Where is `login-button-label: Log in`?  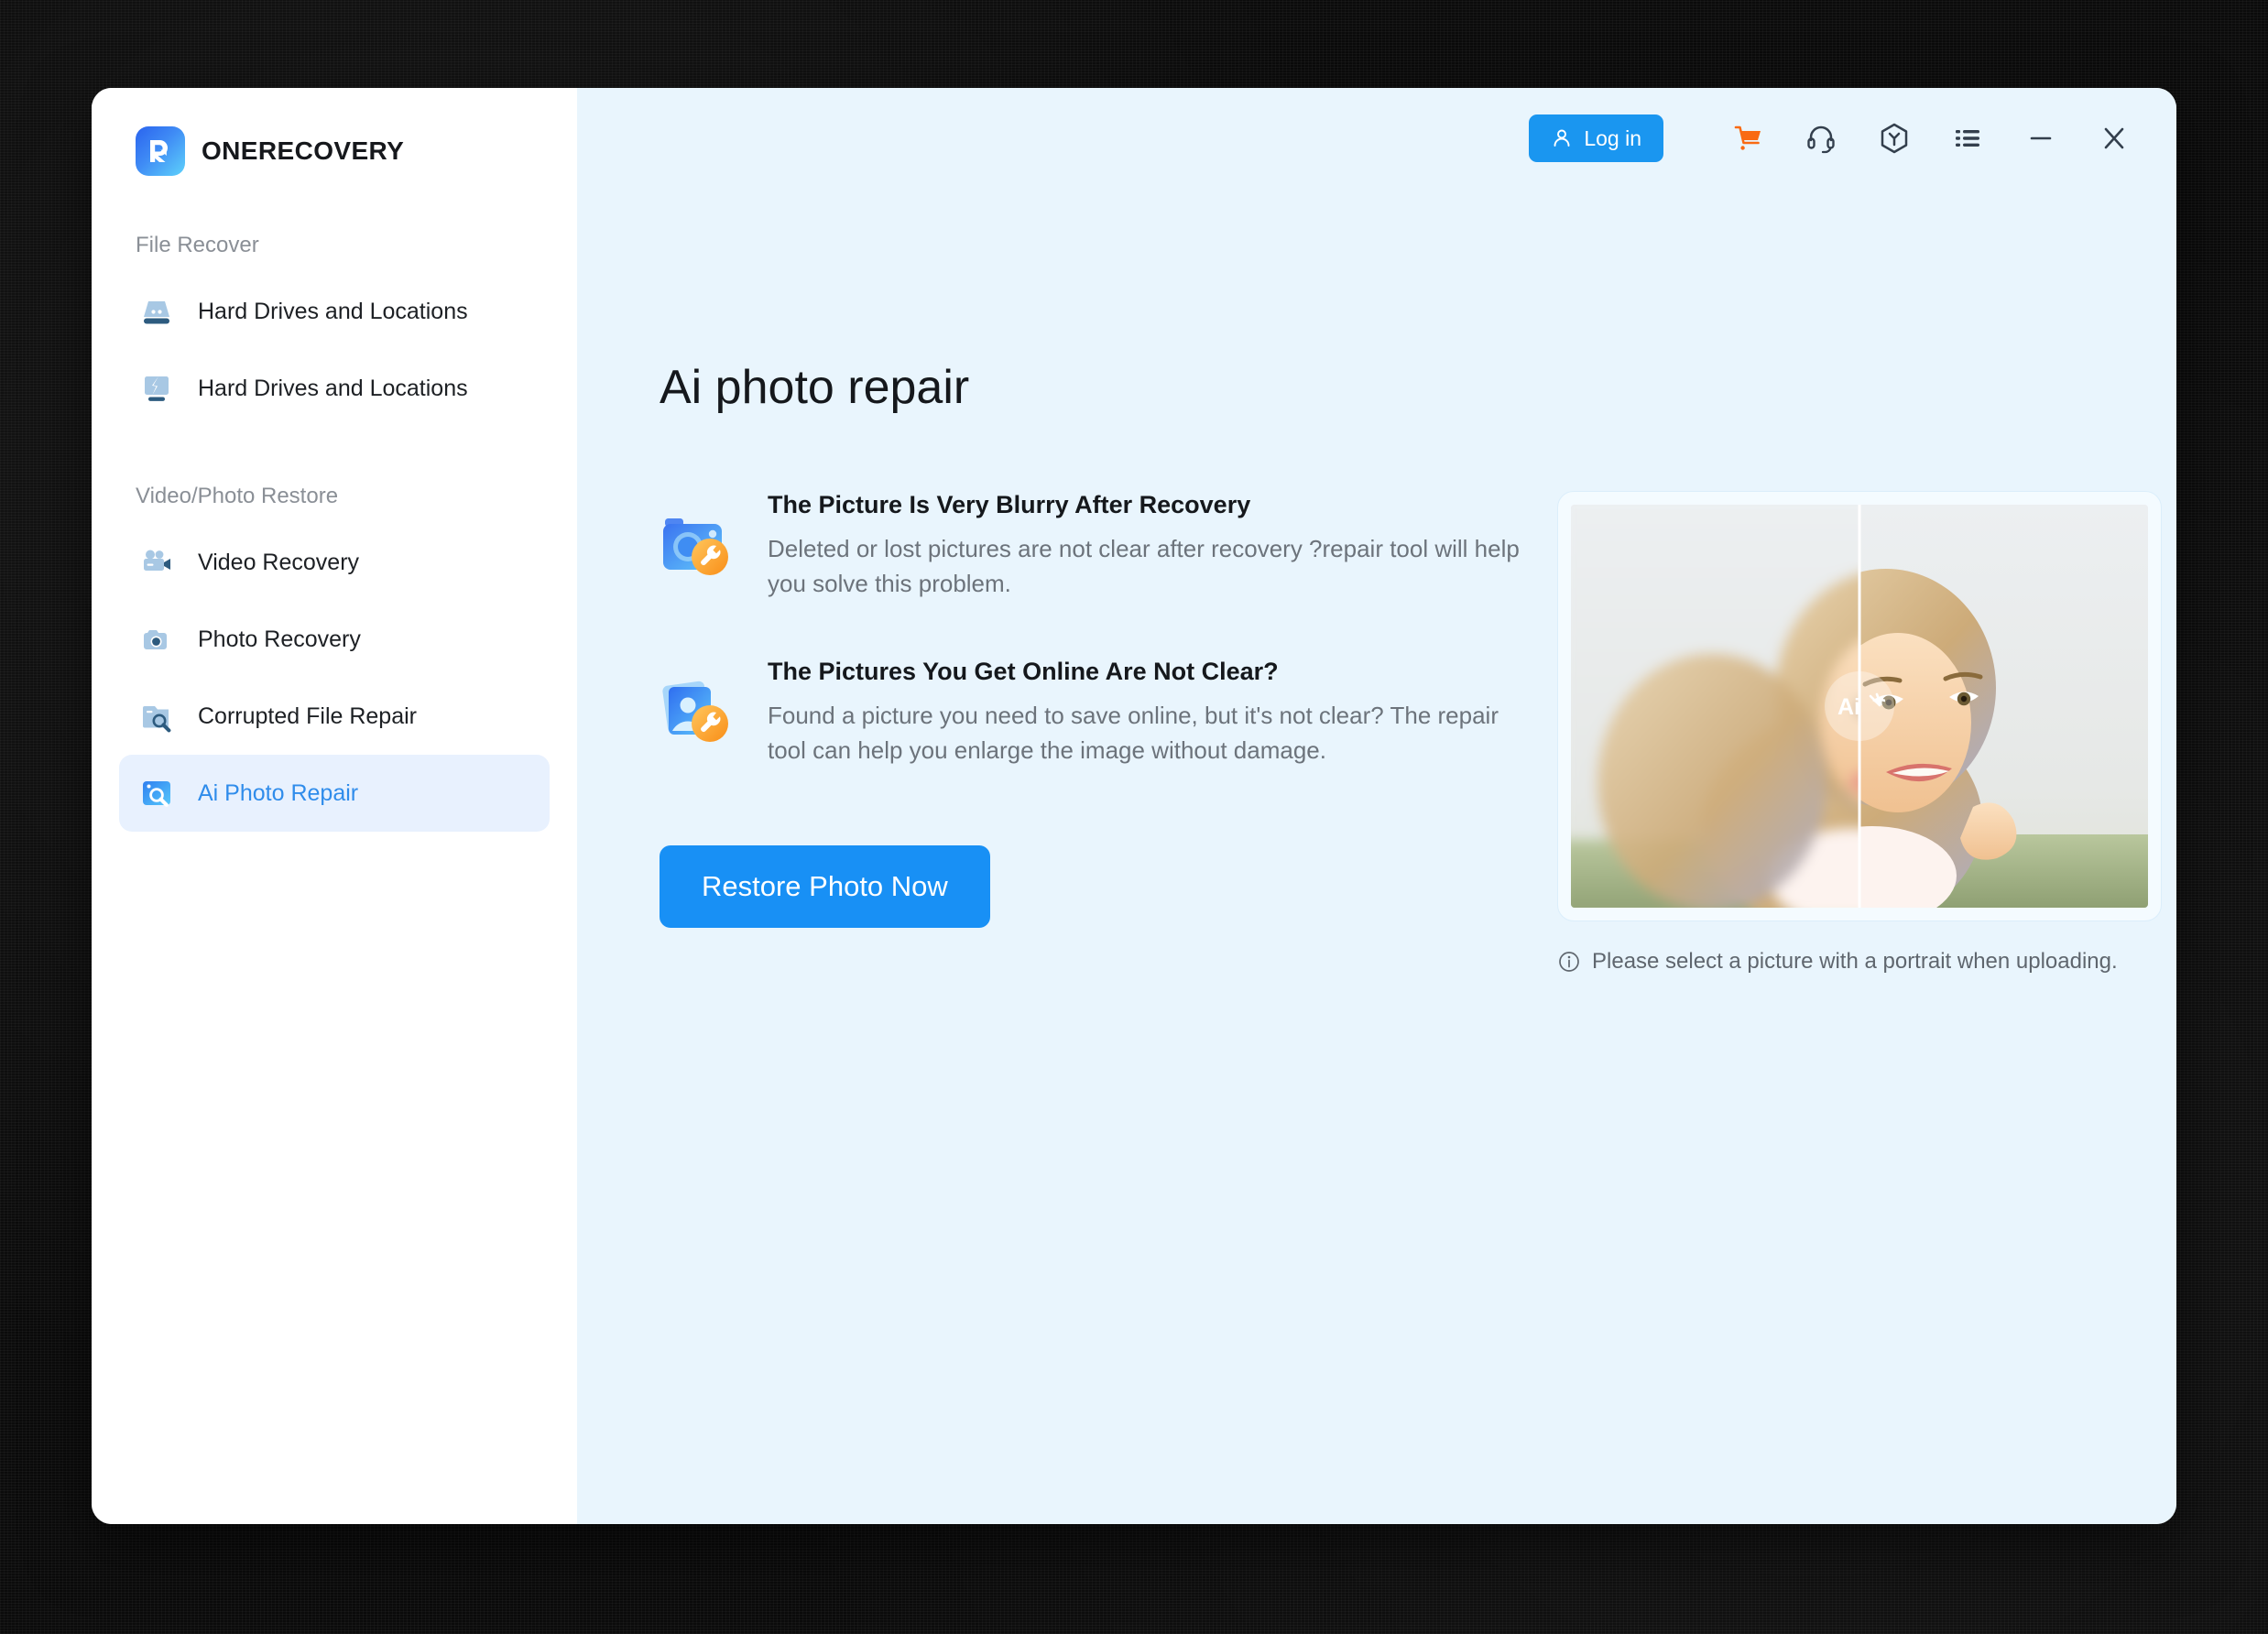
login-button-label: Log in is located at coordinates (1612, 138).